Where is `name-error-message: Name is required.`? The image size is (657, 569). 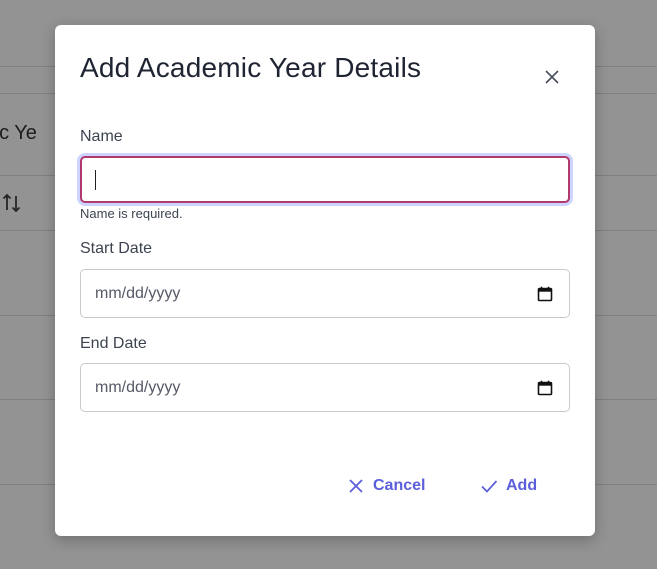 name-error-message: Name is required. is located at coordinates (131, 213).